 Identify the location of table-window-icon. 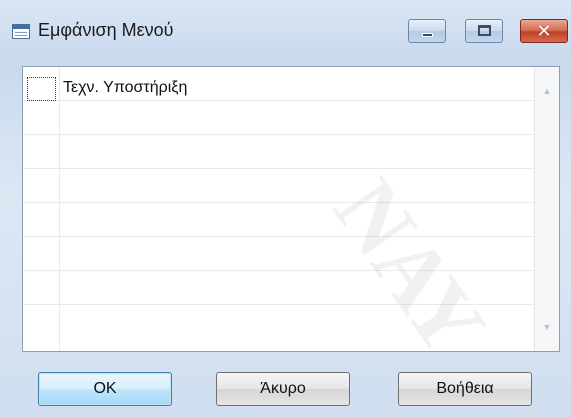
(21, 31).